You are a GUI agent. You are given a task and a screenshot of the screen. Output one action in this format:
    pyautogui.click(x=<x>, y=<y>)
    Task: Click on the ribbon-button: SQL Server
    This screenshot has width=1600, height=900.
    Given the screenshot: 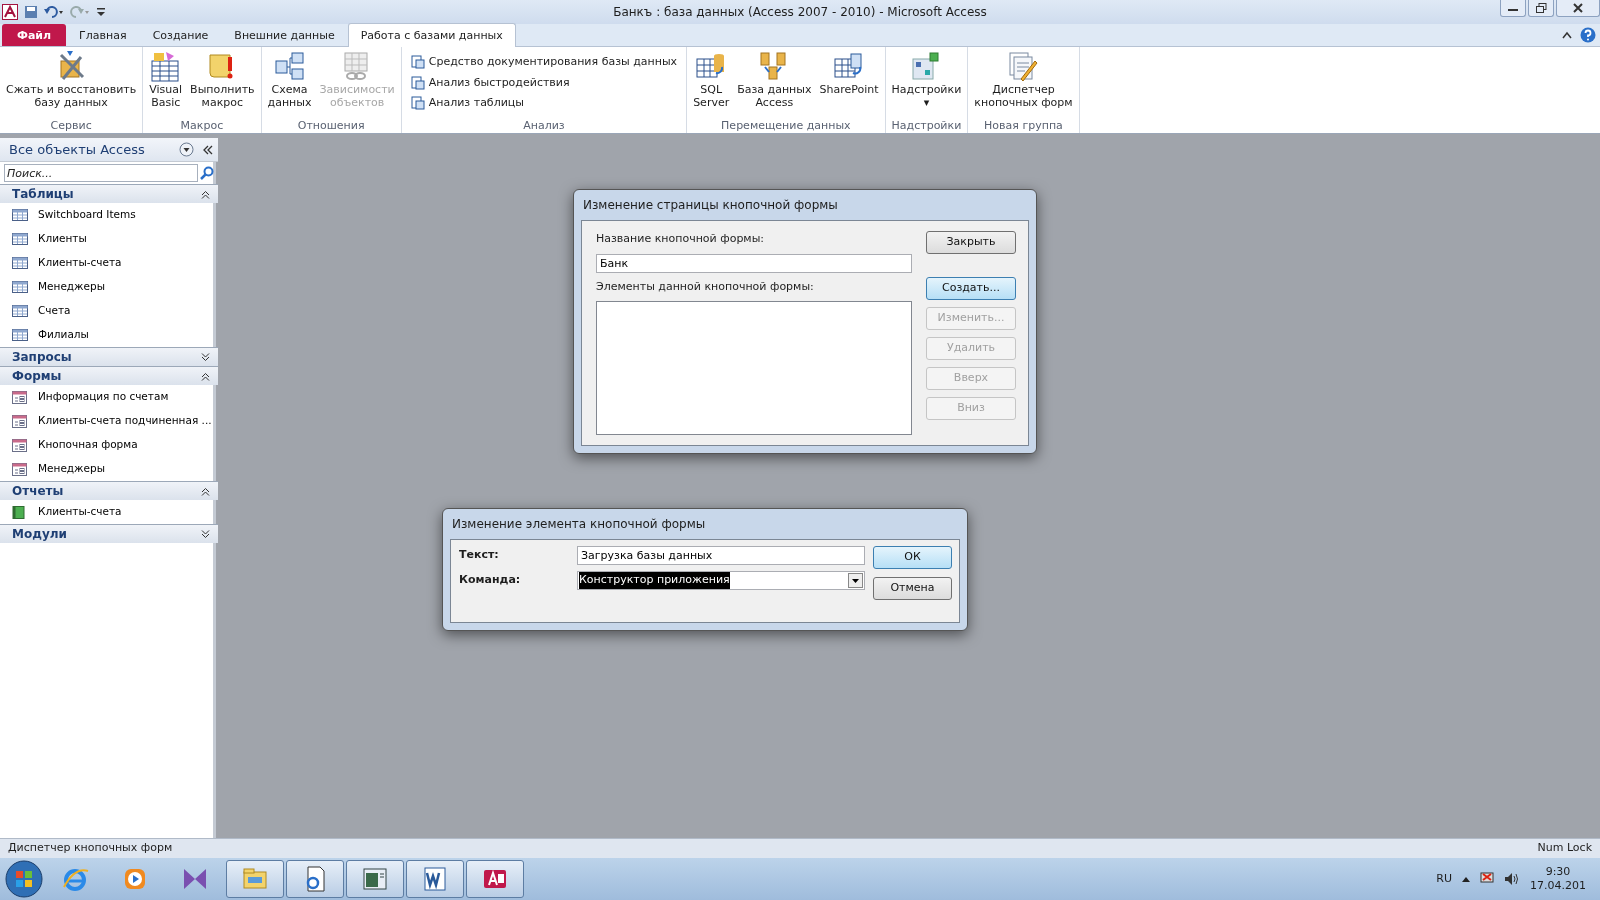 What is the action you would take?
    pyautogui.click(x=711, y=83)
    